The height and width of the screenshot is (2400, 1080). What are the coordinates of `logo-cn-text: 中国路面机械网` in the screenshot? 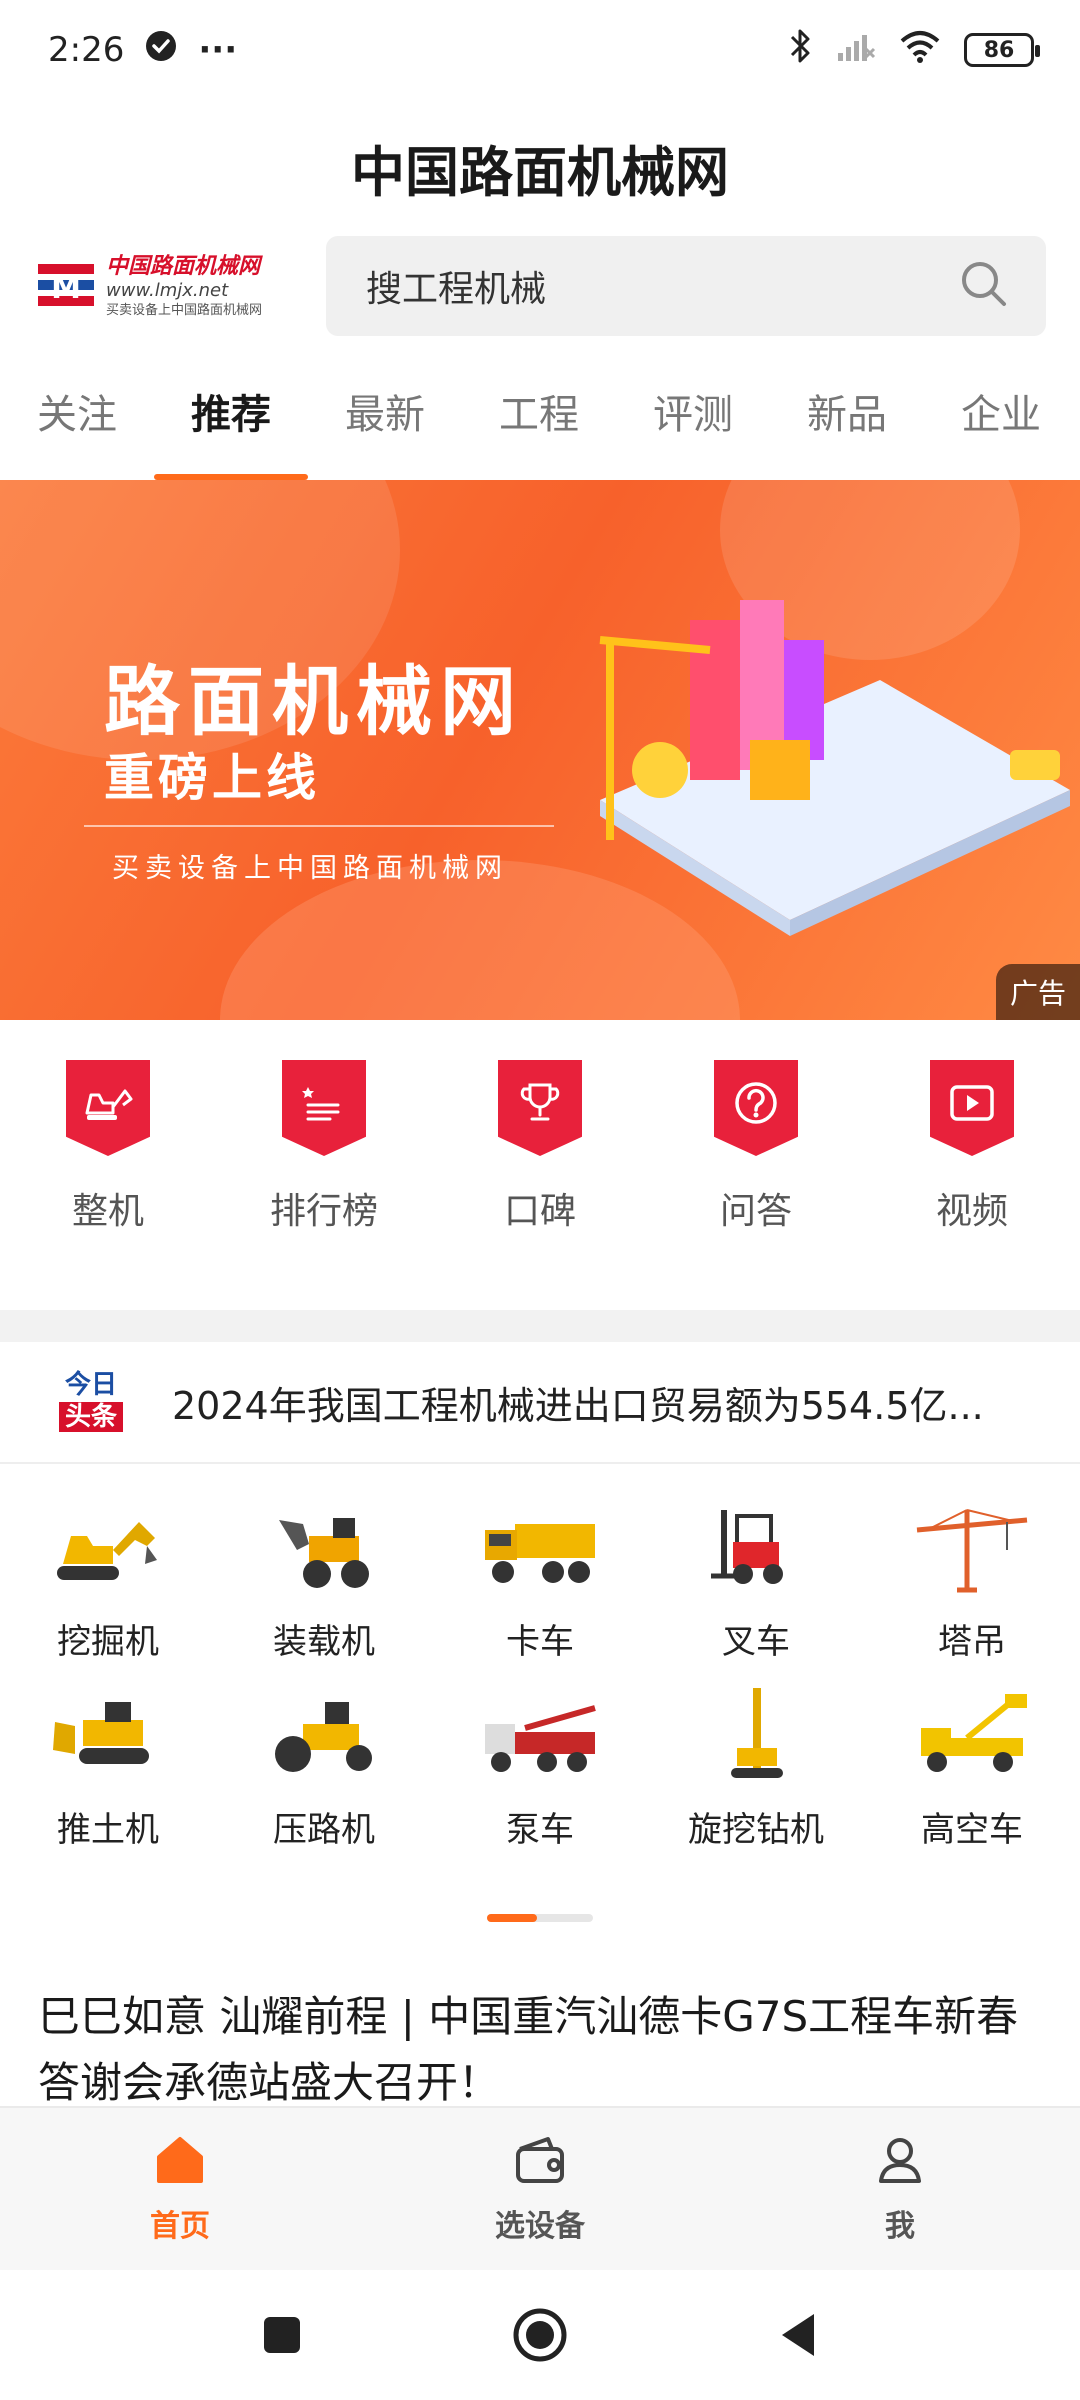 It's located at (183, 266).